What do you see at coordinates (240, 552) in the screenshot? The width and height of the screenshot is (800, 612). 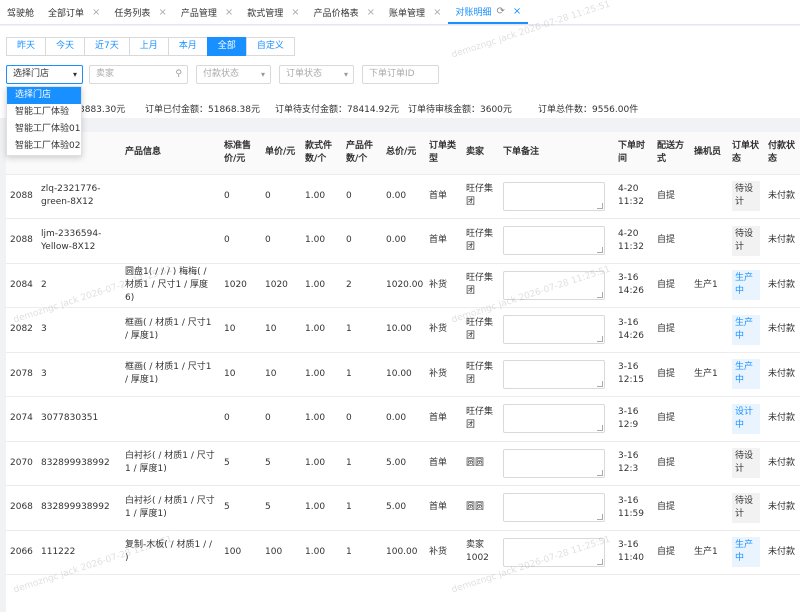 I see `table-cell: 100` at bounding box center [240, 552].